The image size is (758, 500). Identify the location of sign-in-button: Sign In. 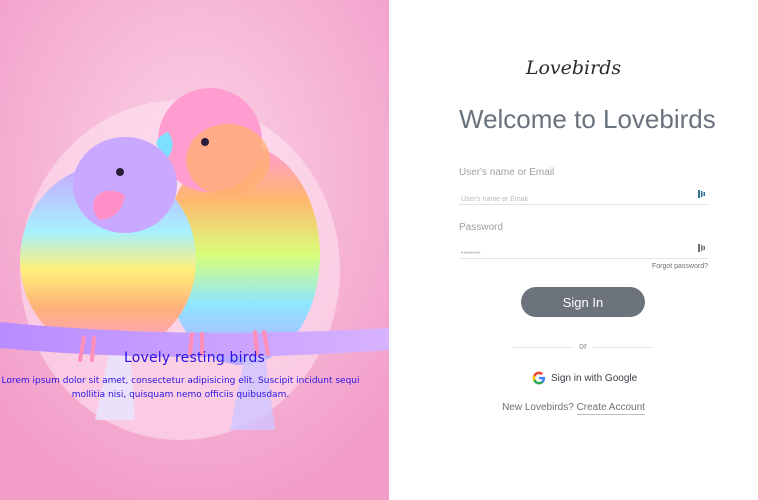
(583, 302).